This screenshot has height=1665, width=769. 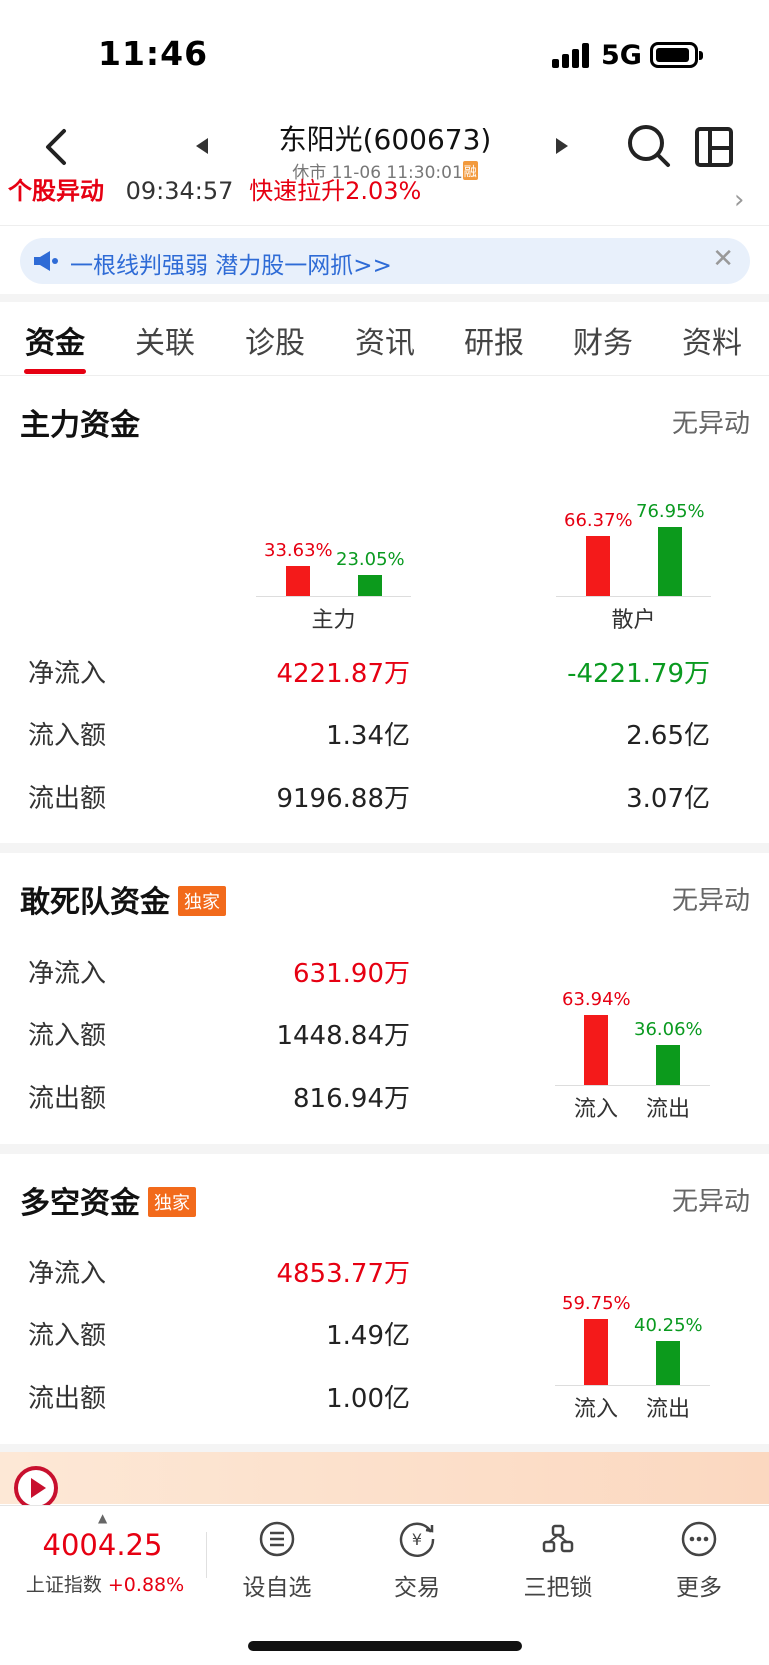 What do you see at coordinates (598, 521) in the screenshot?
I see `bar-value-label: 66.37%` at bounding box center [598, 521].